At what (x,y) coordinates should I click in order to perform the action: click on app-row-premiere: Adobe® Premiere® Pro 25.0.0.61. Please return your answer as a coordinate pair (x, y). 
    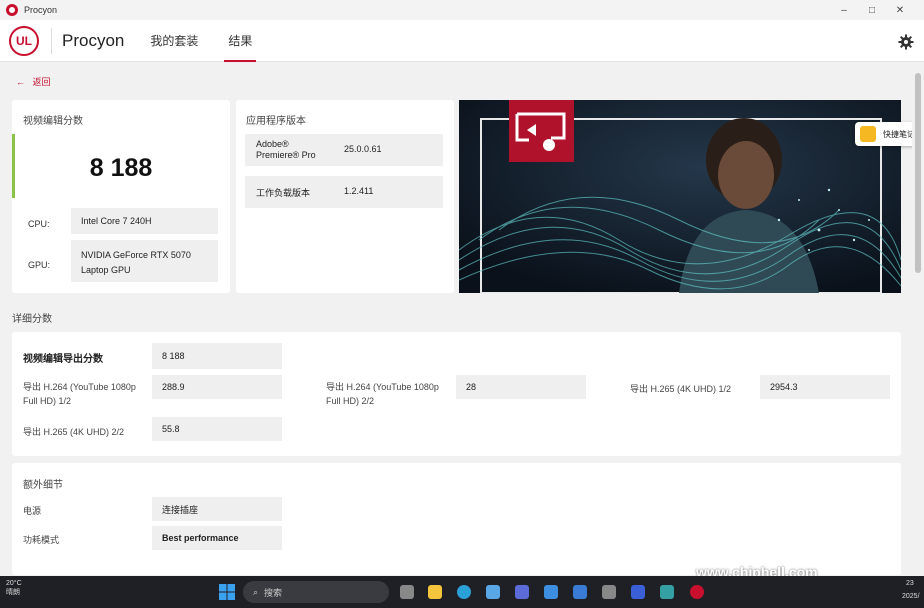
    Looking at the image, I should click on (344, 150).